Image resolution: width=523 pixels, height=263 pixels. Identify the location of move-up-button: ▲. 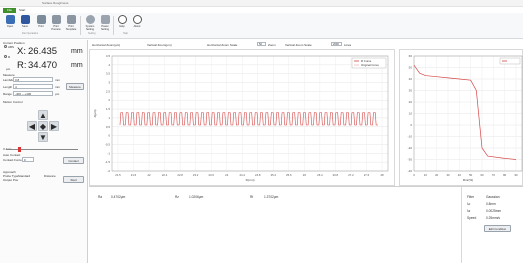
(43, 115).